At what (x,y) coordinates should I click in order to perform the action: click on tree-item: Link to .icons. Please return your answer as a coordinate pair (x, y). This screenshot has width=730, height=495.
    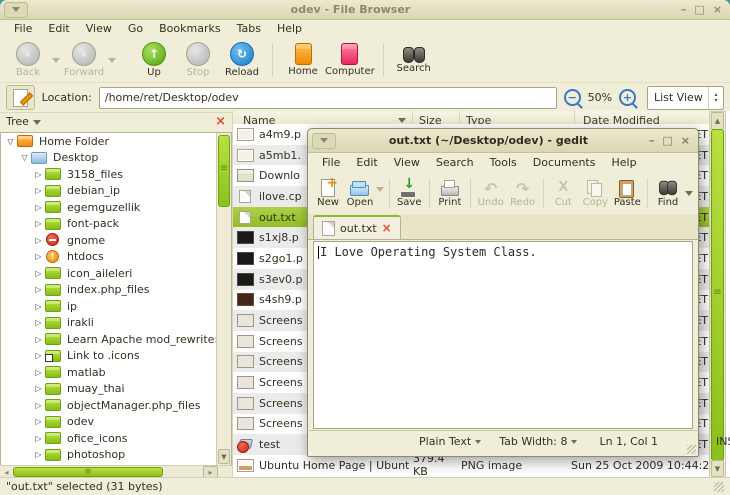
    Looking at the image, I should click on (109, 356).